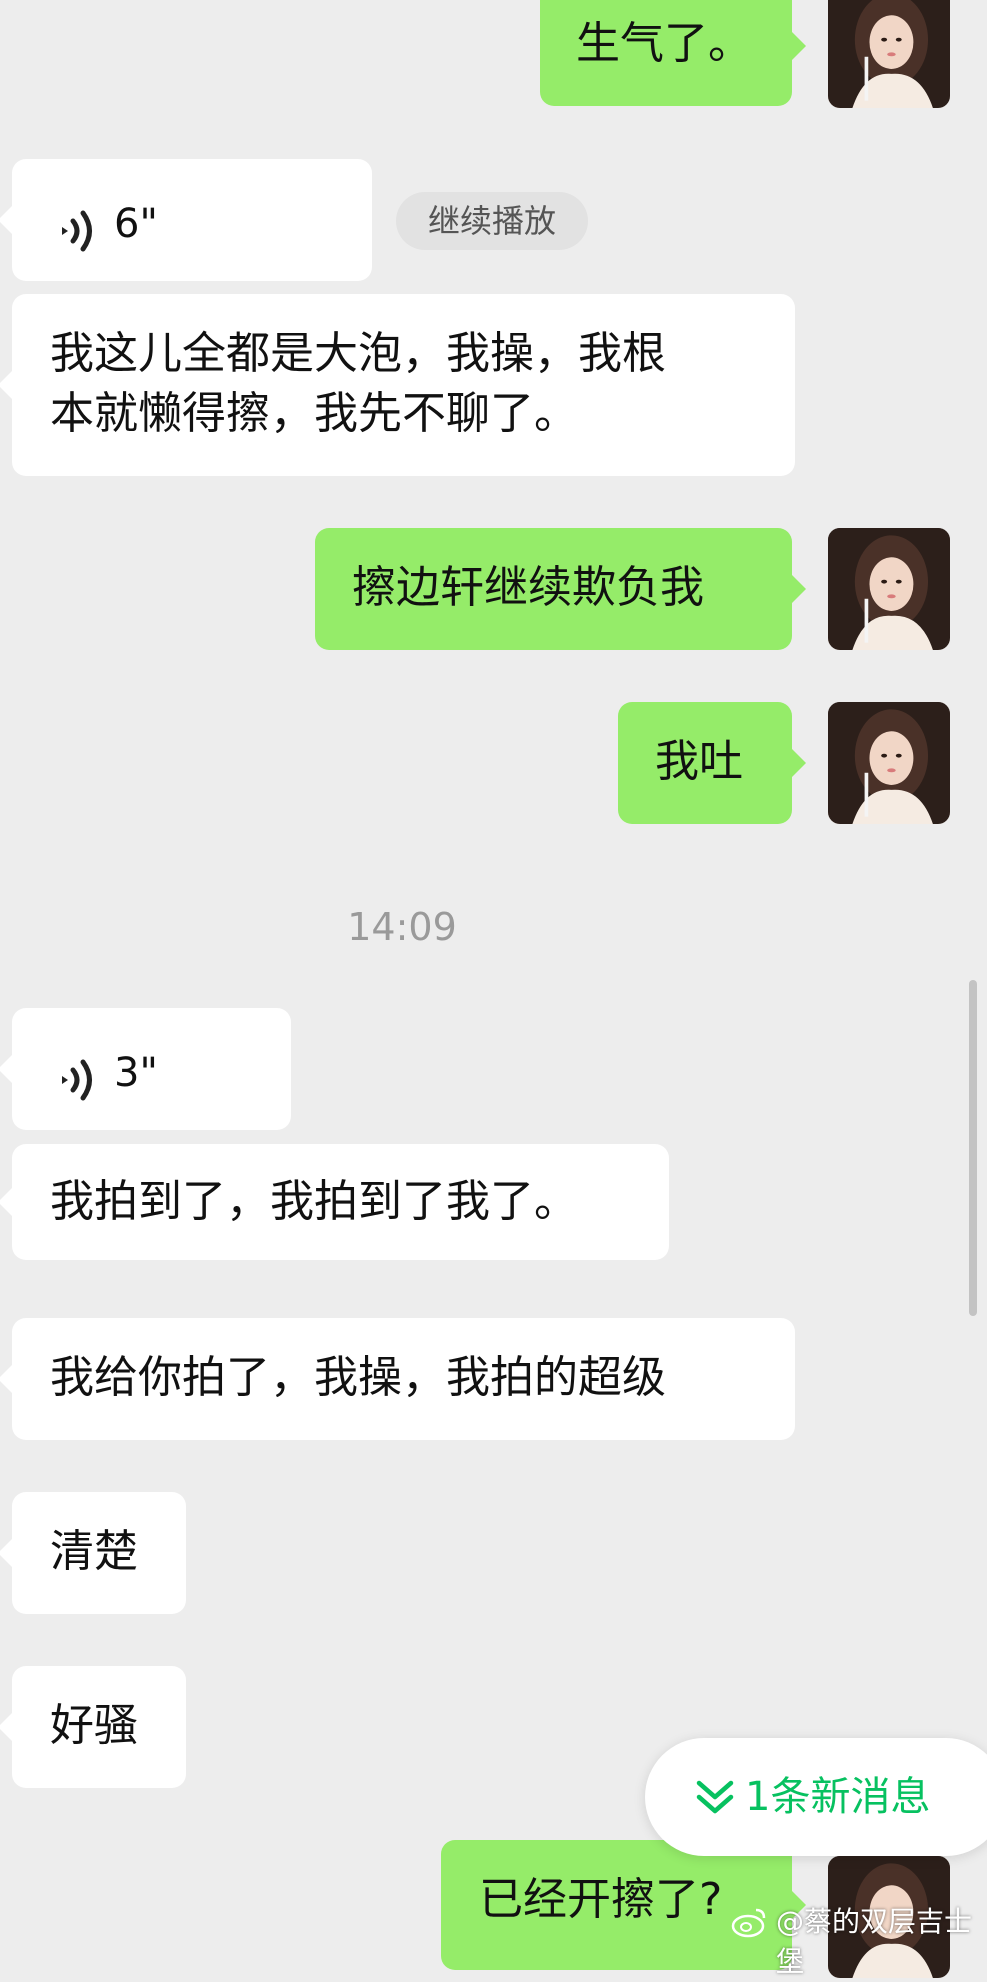  I want to click on double-chevron-down-icon, so click(715, 1797).